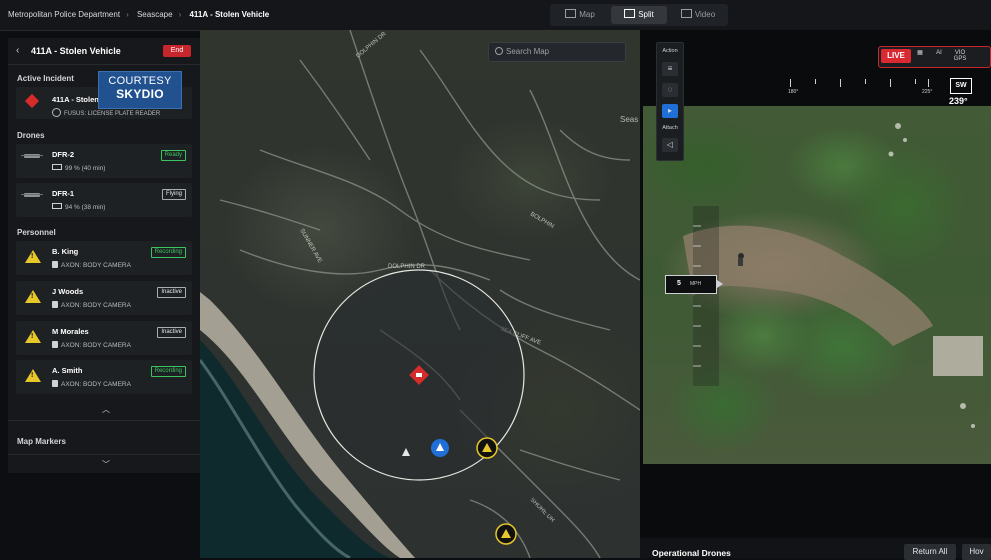 The height and width of the screenshot is (560, 991). Describe the element at coordinates (104, 258) in the screenshot. I see `personnel-card: B. King AXON: BODY CAMERA Recording` at that location.